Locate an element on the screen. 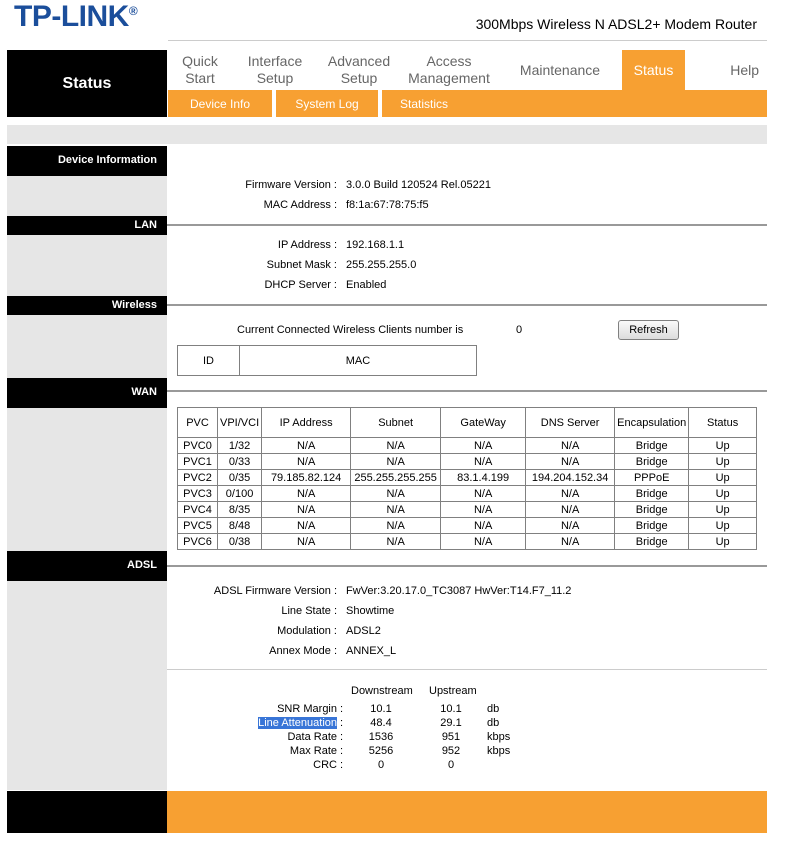  subnav-device-info: Device Info is located at coordinates (220, 104).